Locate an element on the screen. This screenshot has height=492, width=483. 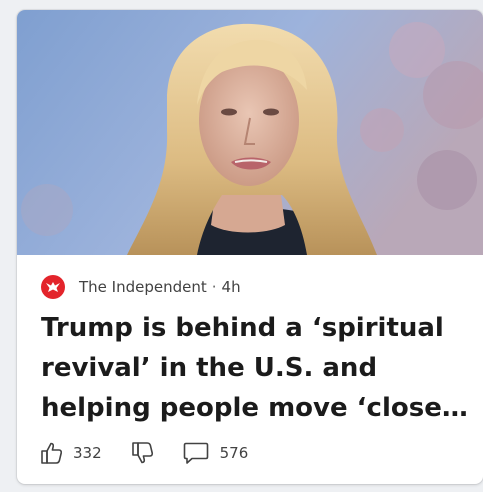
article-meta: The Independent · 4h is located at coordinates (141, 287).